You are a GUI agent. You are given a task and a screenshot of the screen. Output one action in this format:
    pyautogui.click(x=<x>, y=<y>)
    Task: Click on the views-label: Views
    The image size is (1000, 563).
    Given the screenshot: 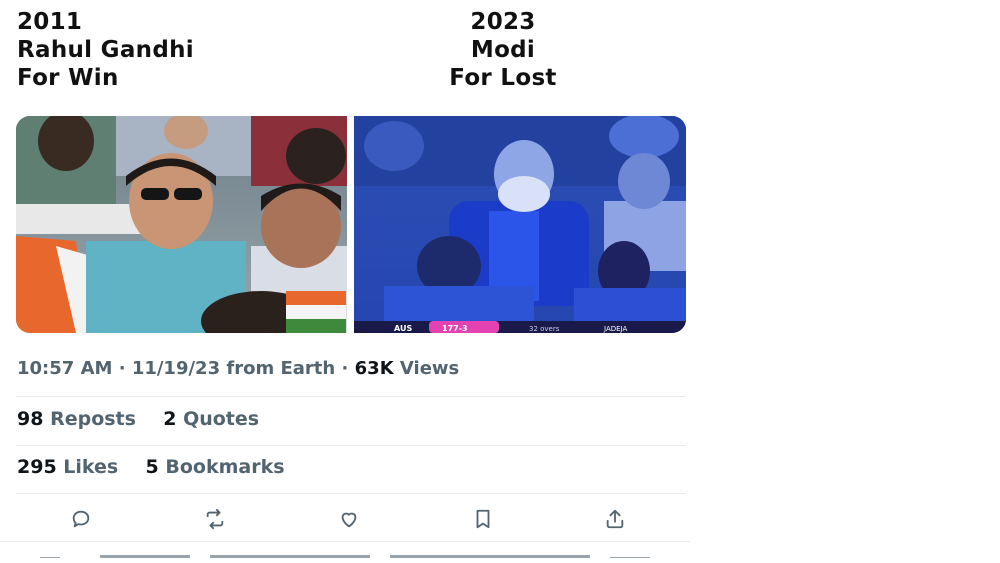 What is the action you would take?
    pyautogui.click(x=429, y=368)
    